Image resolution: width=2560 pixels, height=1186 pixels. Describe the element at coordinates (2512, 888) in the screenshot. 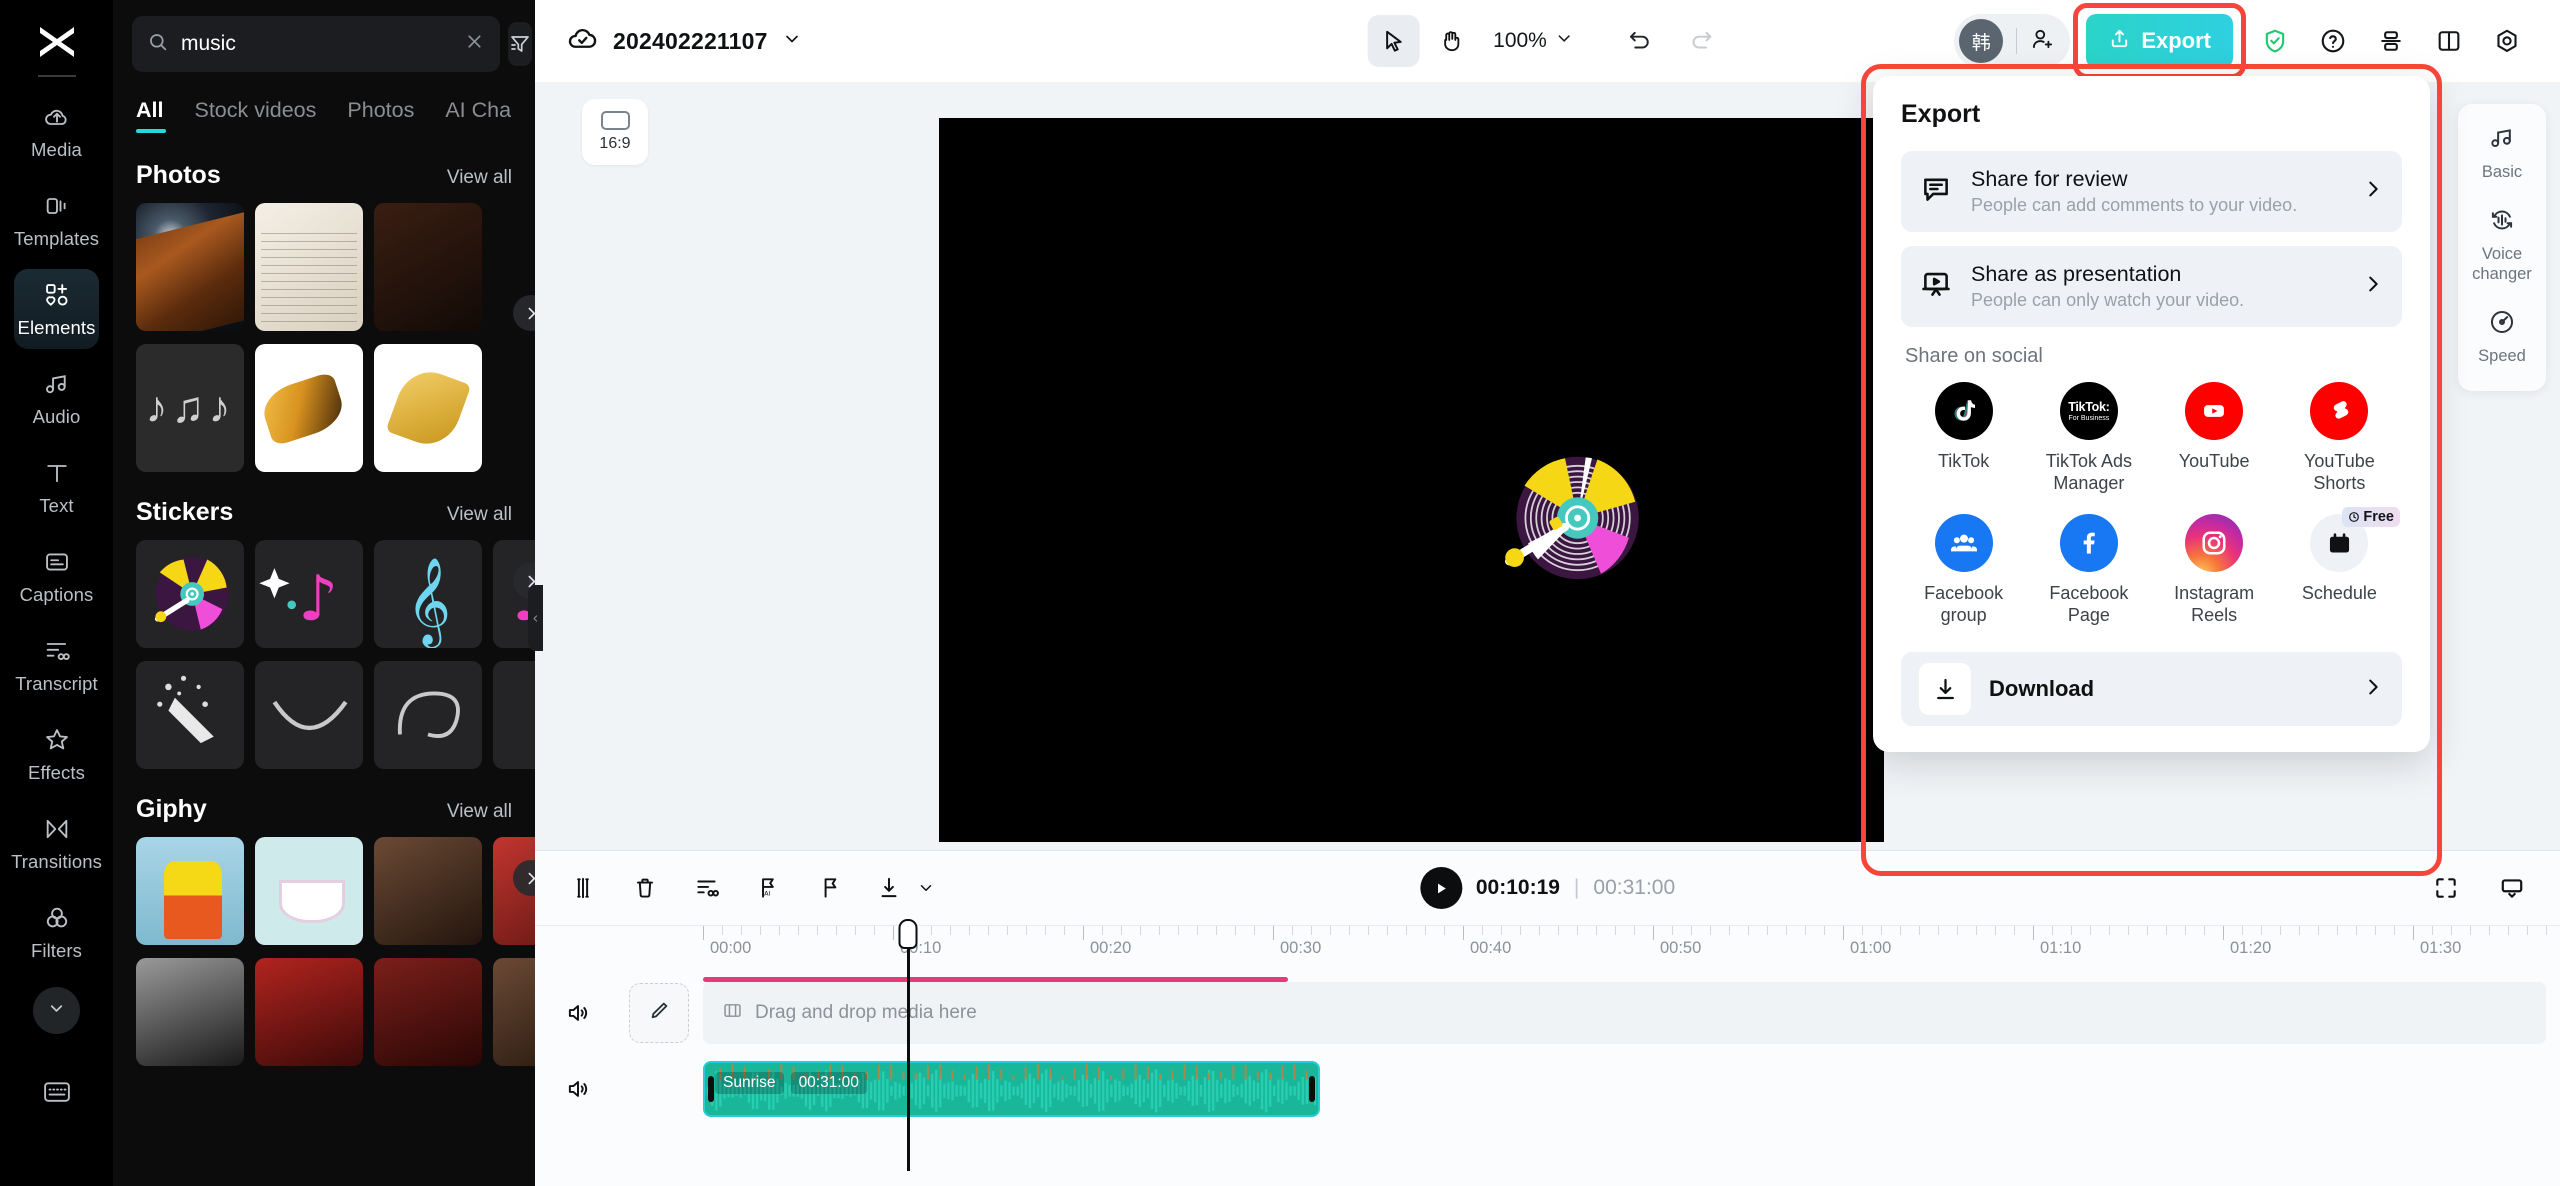

I see `preview-screen-icon` at that location.